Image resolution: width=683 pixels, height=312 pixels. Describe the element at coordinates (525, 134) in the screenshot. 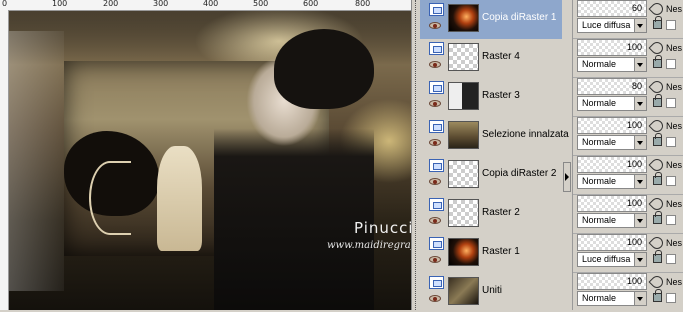

I see `layer-name: Selezione innalzata` at that location.